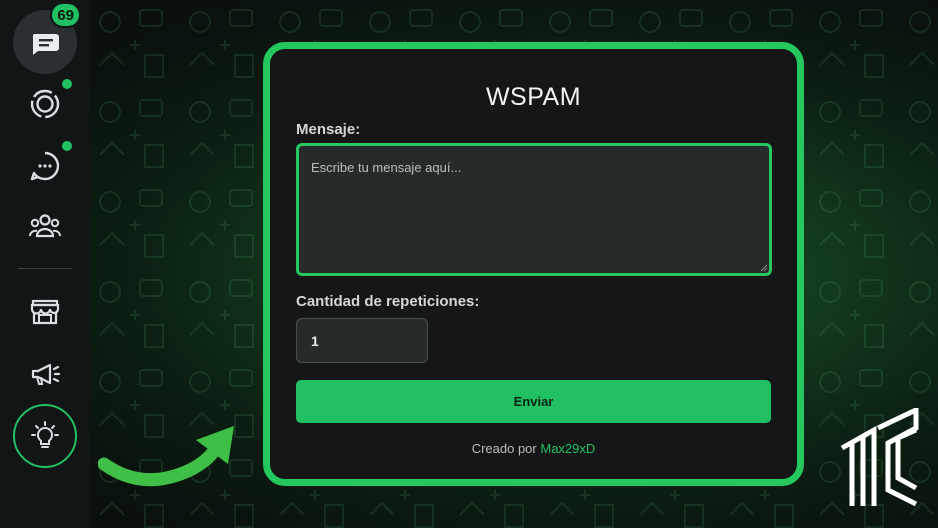 Image resolution: width=938 pixels, height=528 pixels. I want to click on unread-count-badge: 69, so click(65, 15).